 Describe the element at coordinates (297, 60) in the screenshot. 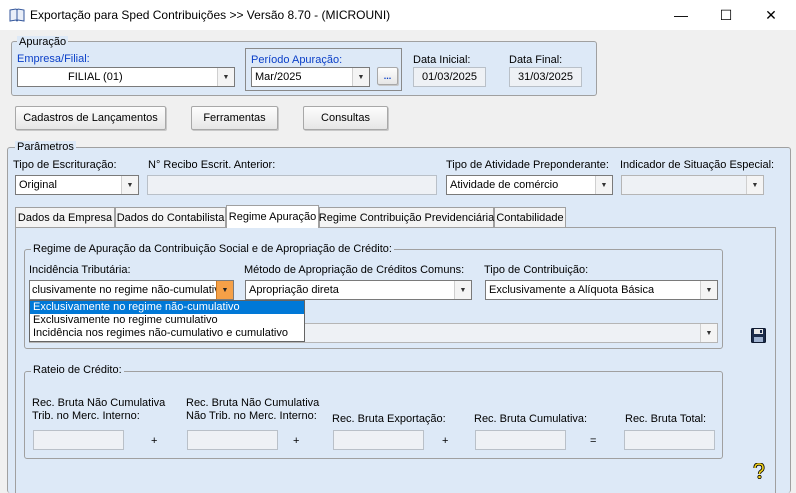

I see `periodo-label: Período Apuração:` at that location.